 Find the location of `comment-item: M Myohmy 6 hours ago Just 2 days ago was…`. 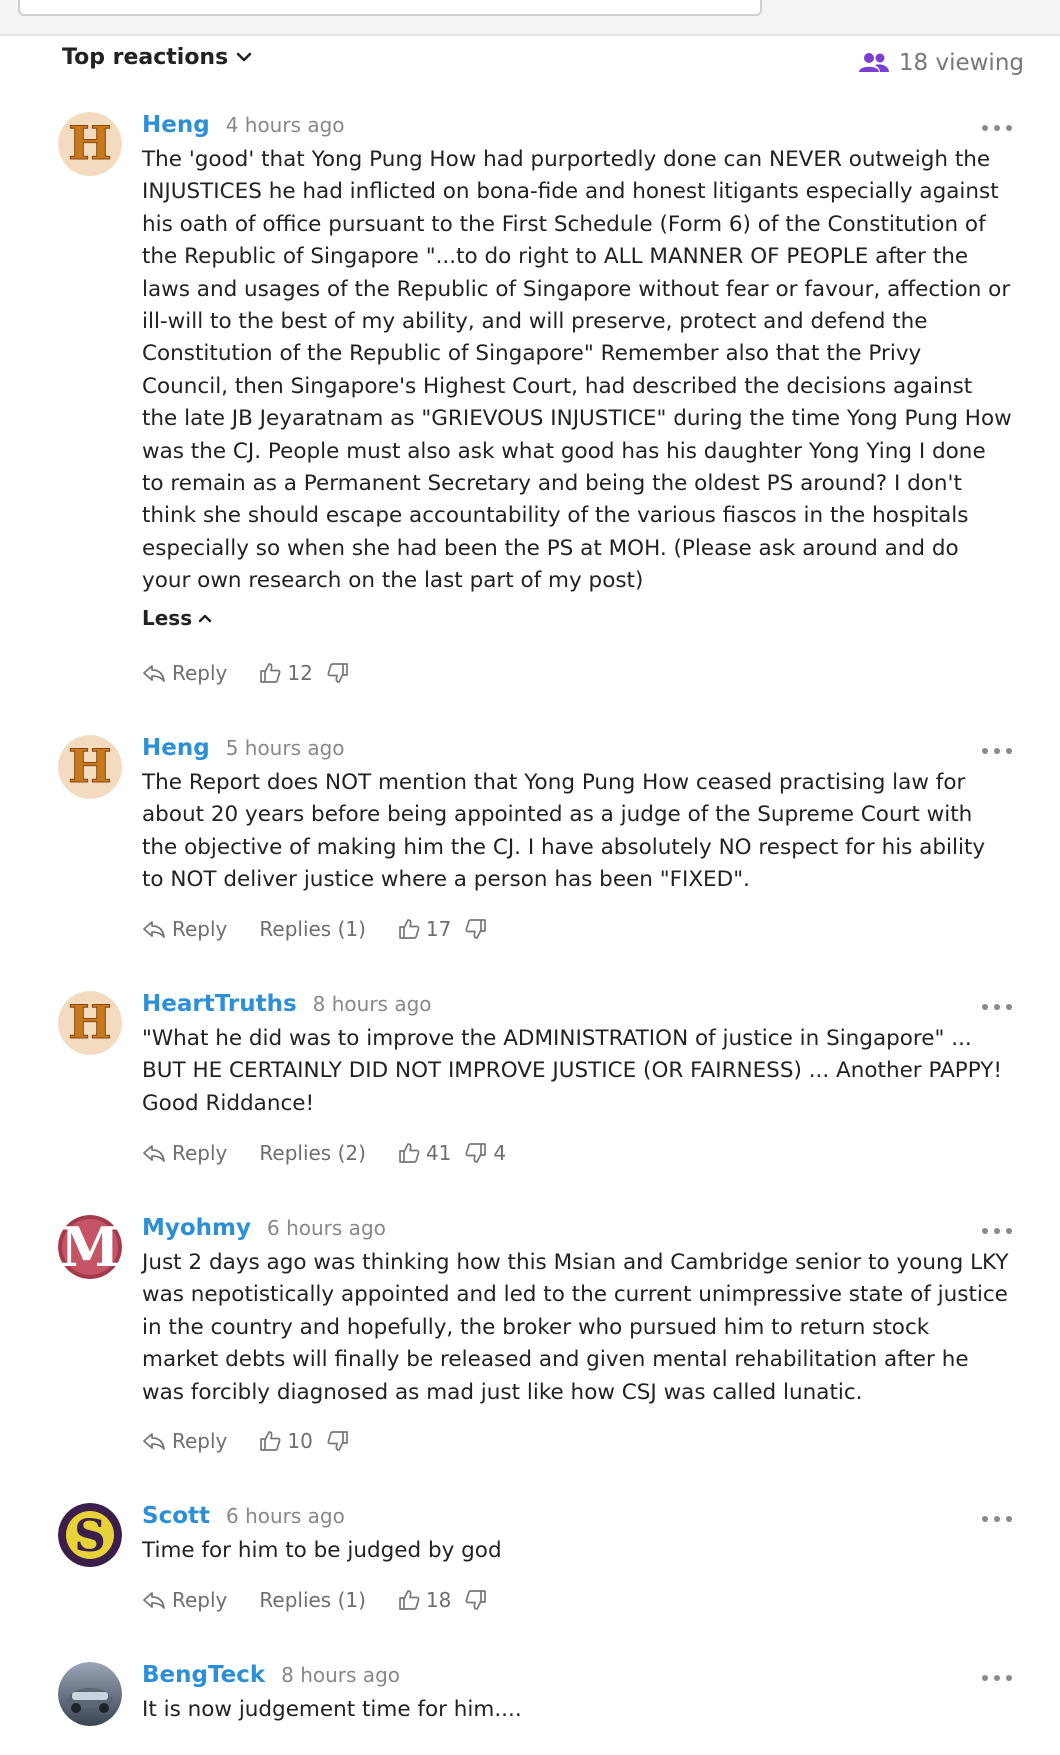

comment-item: M Myohmy 6 hours ago Just 2 days ago was… is located at coordinates (530, 1340).